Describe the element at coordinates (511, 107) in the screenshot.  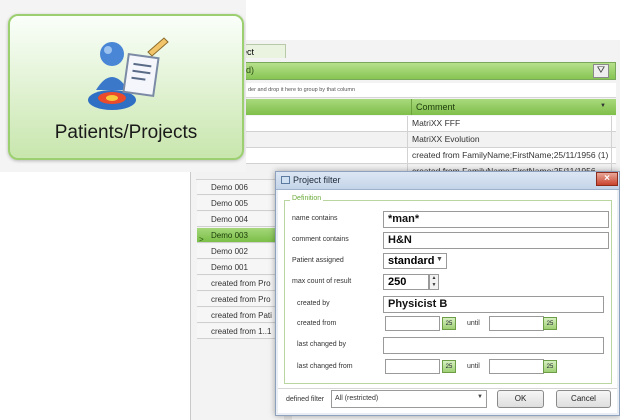
I see `column-header-comment: Comment` at that location.